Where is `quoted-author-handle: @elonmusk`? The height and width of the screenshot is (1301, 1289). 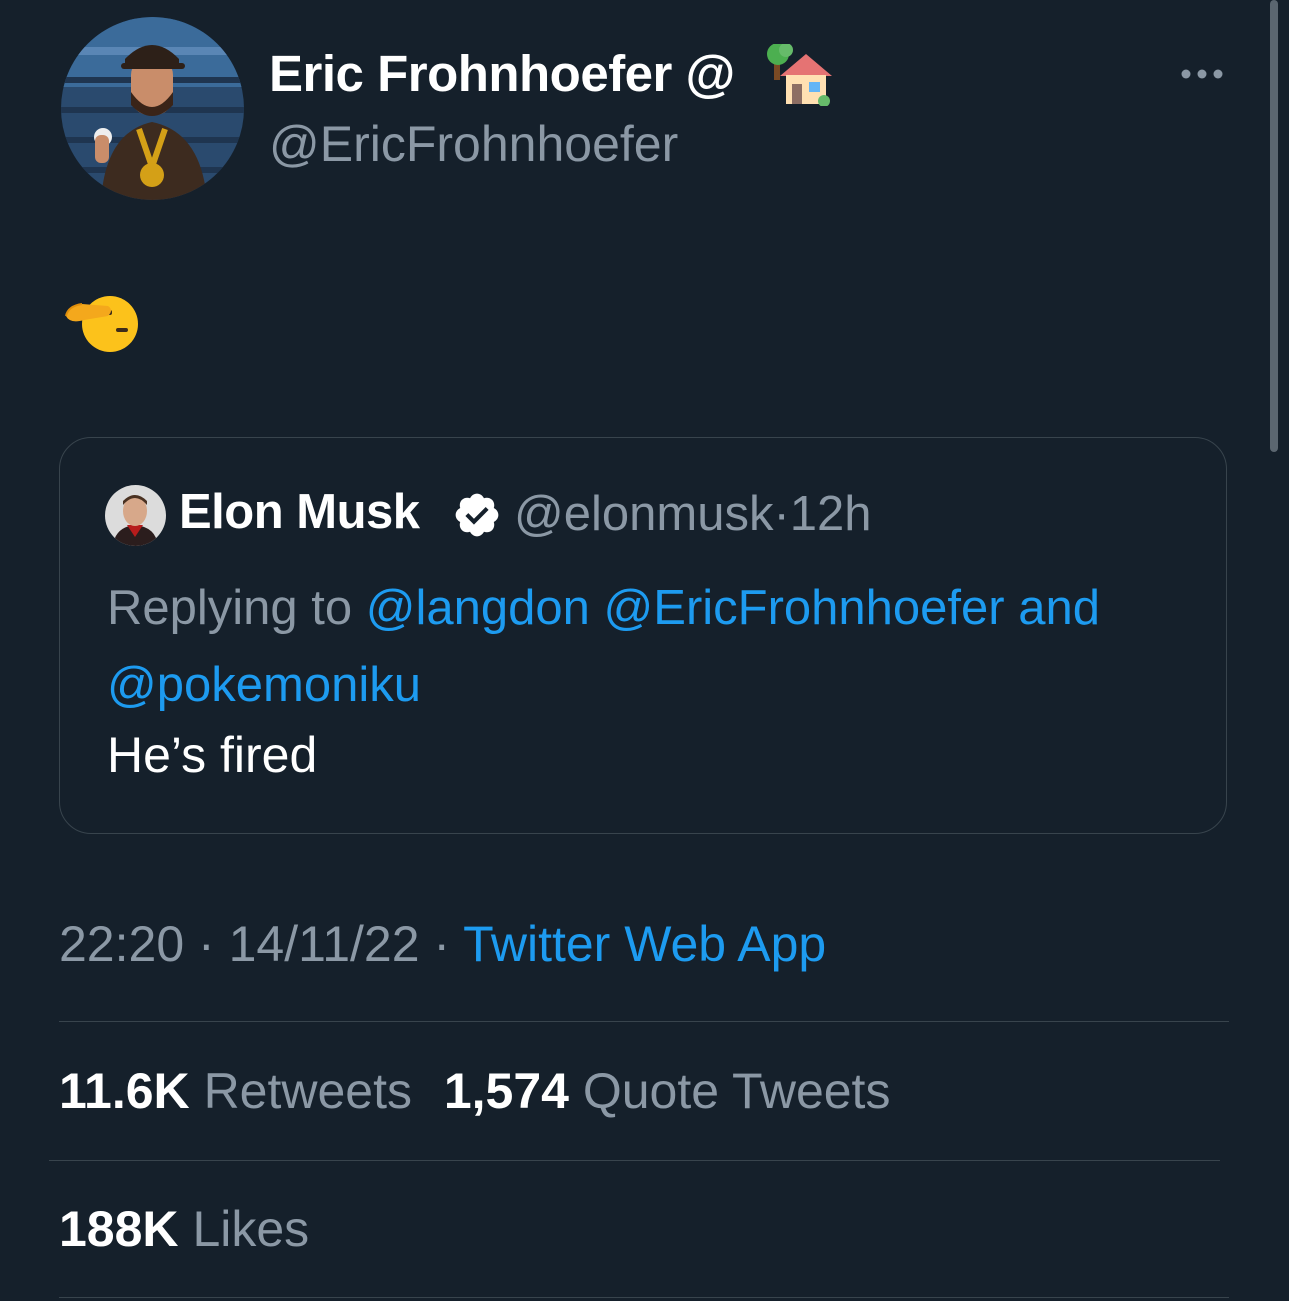 quoted-author-handle: @elonmusk is located at coordinates (643, 514).